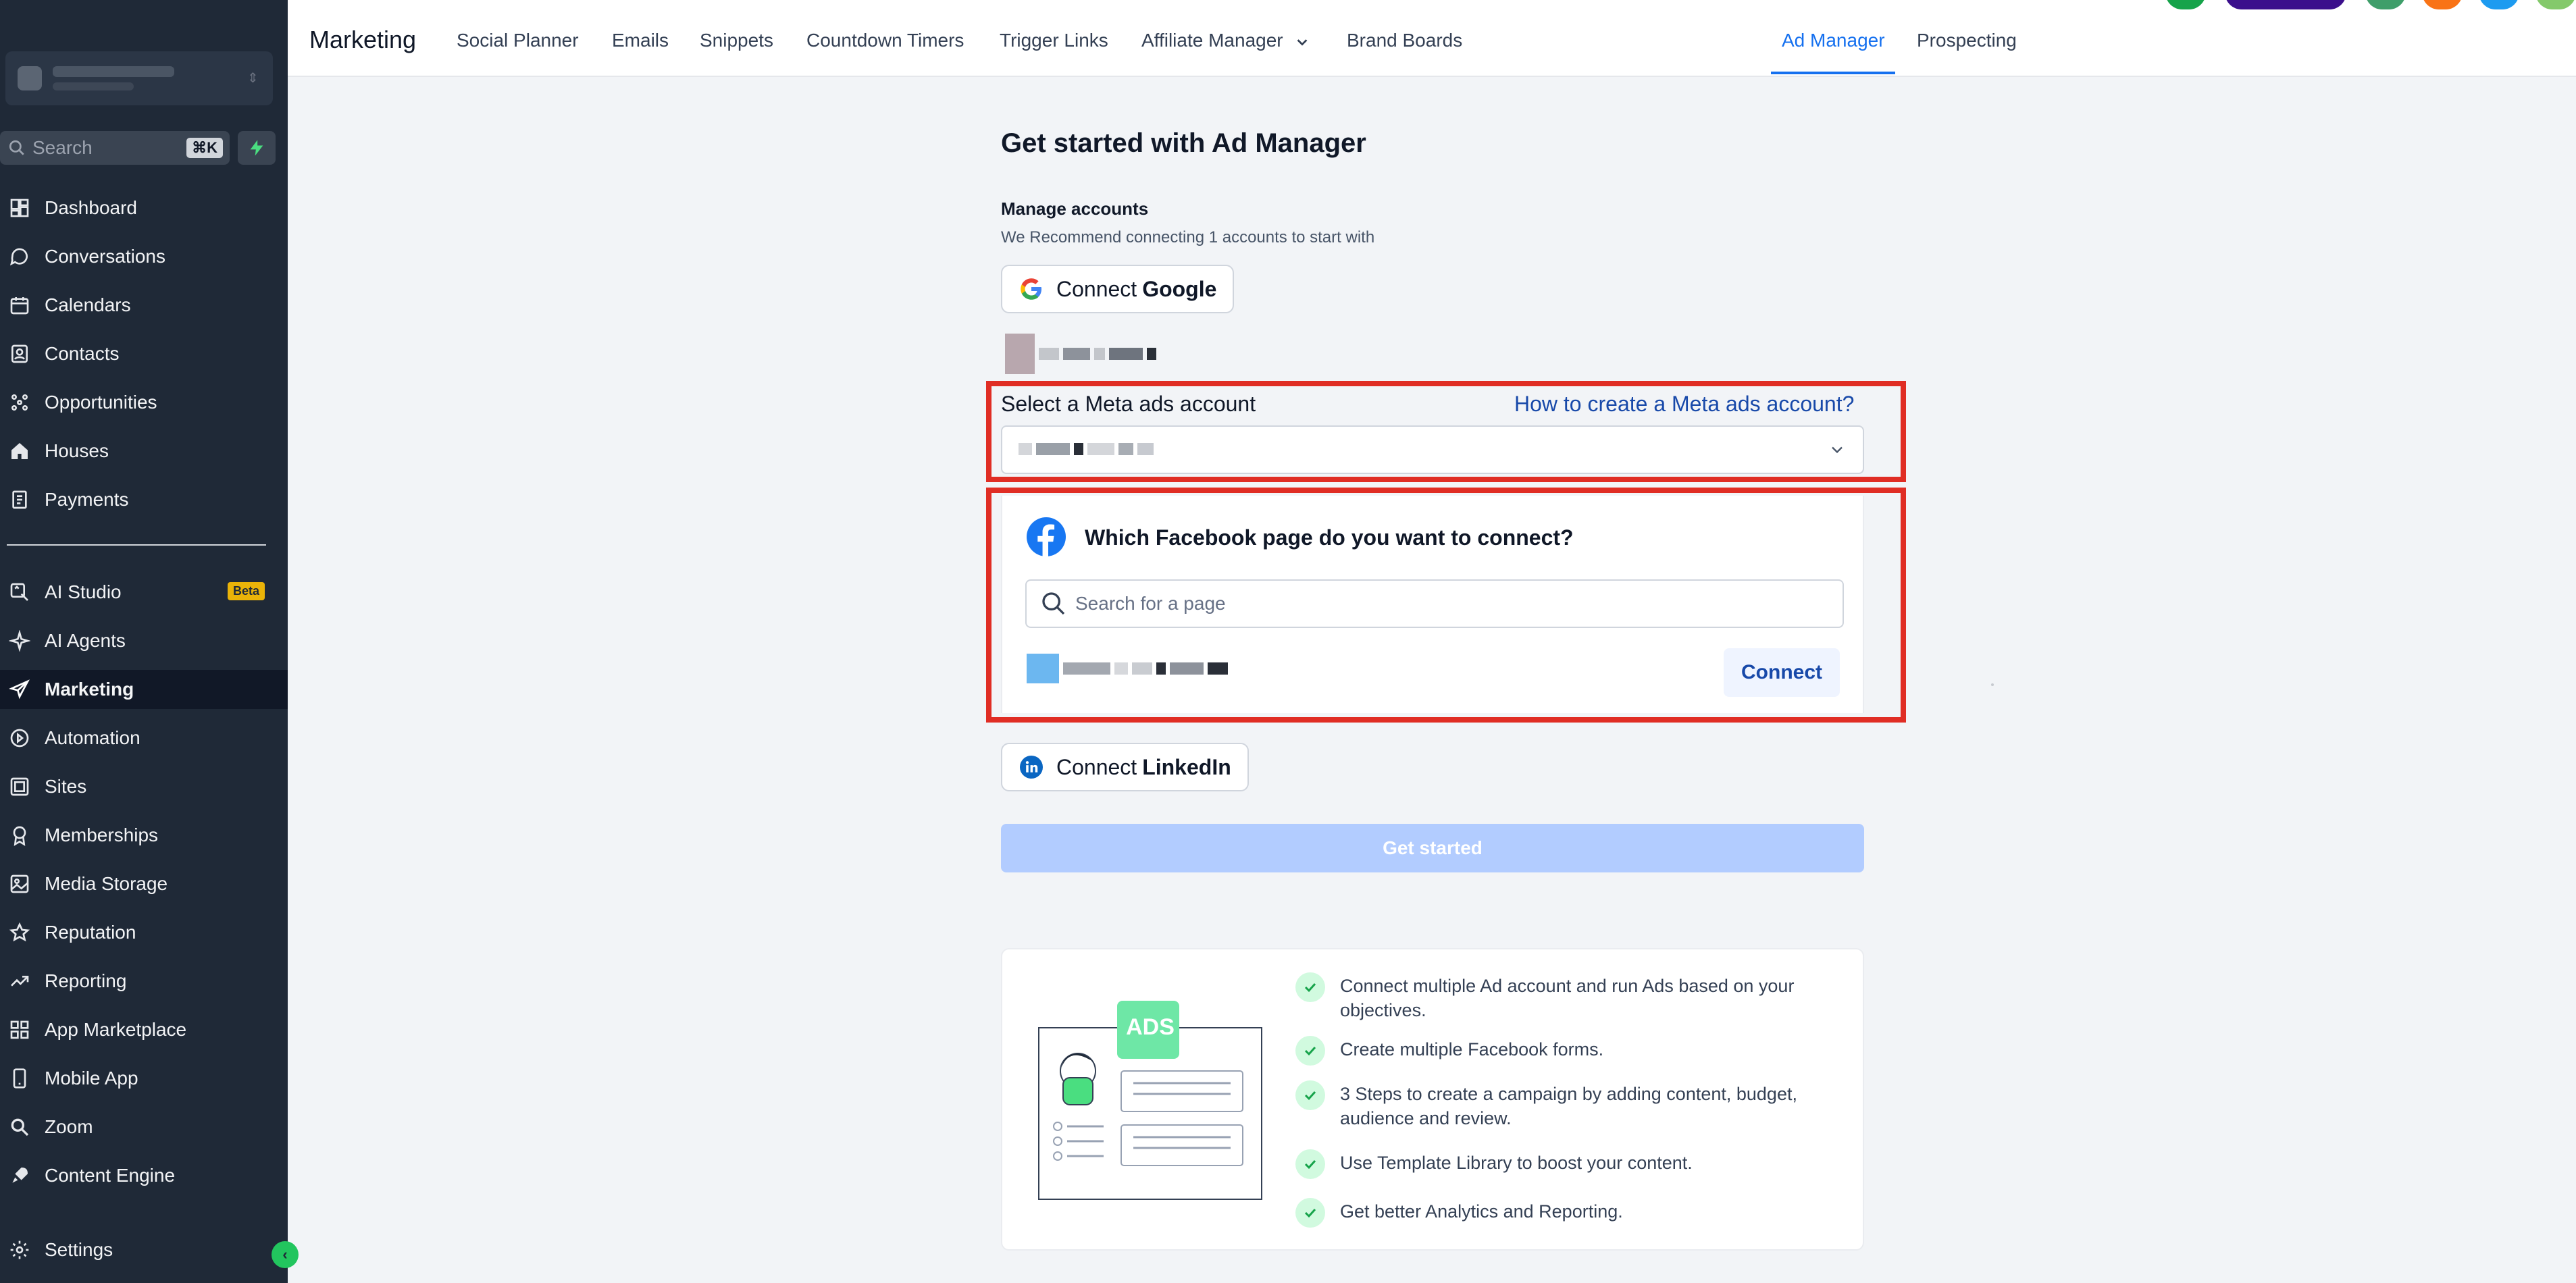 The image size is (2576, 1283). Describe the element at coordinates (144, 451) in the screenshot. I see `sidebar-item-houses: Houses` at that location.